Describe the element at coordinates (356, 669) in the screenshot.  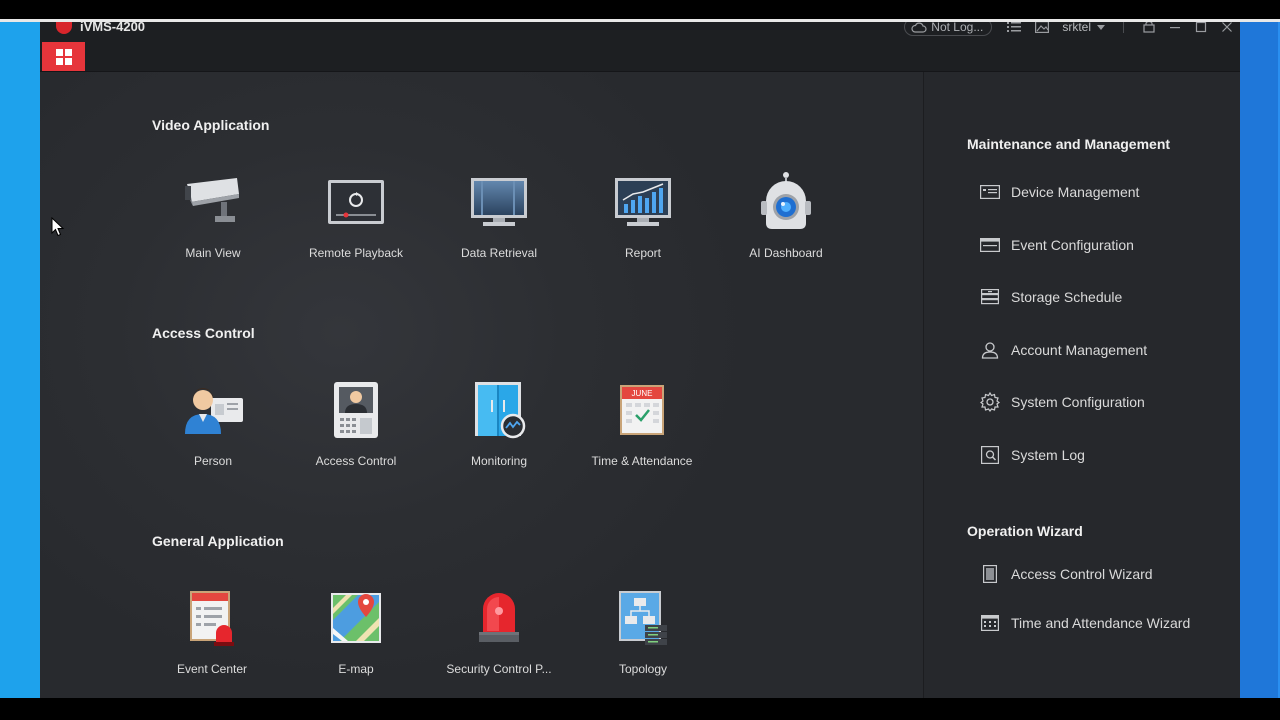
I see `tile-label: E-map` at that location.